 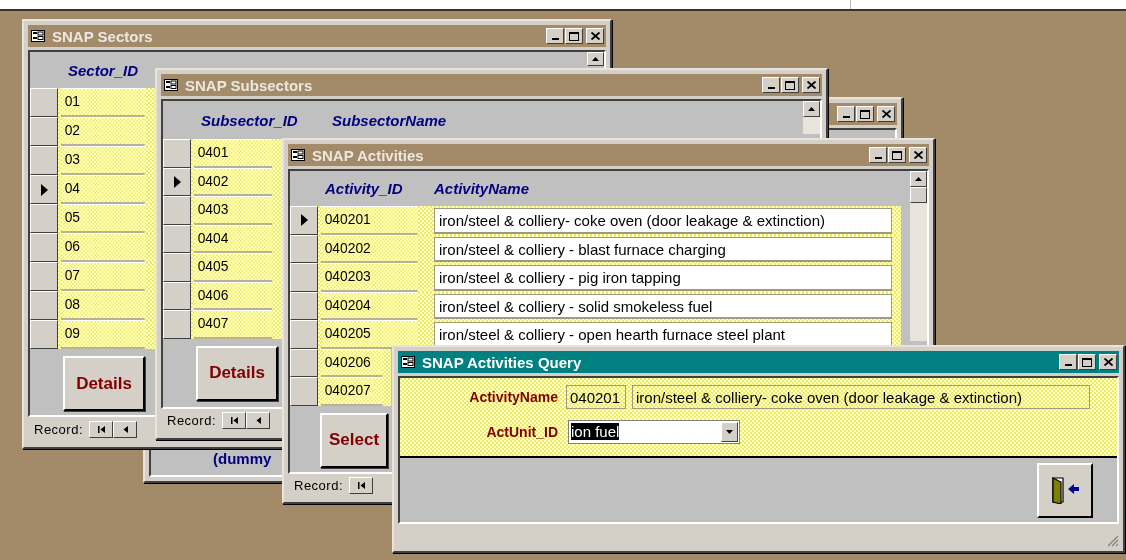 I want to click on door-exit-icon, so click(x=1065, y=490).